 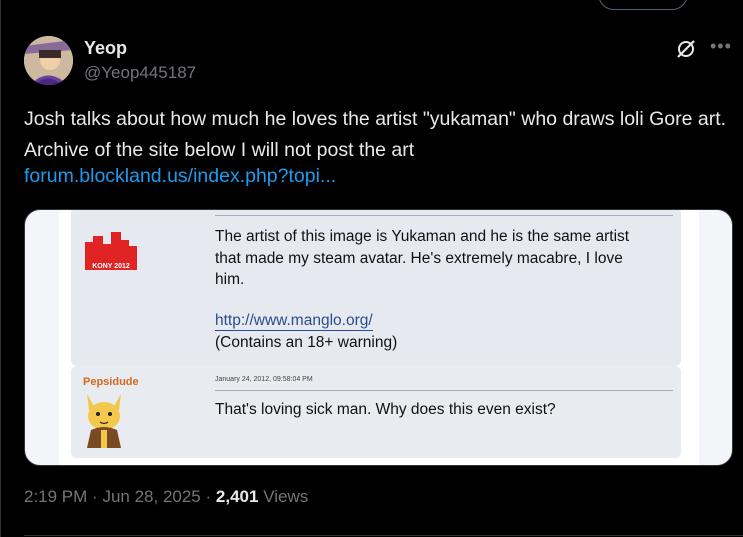 I want to click on post-author: Pepsidude, so click(x=111, y=382).